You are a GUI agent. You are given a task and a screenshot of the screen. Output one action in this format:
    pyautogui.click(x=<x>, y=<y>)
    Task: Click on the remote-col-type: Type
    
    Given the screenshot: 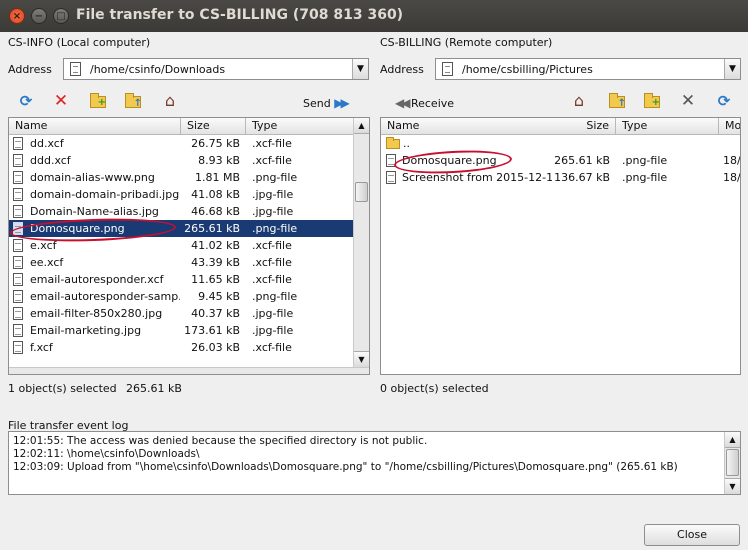 What is the action you would take?
    pyautogui.click(x=667, y=126)
    